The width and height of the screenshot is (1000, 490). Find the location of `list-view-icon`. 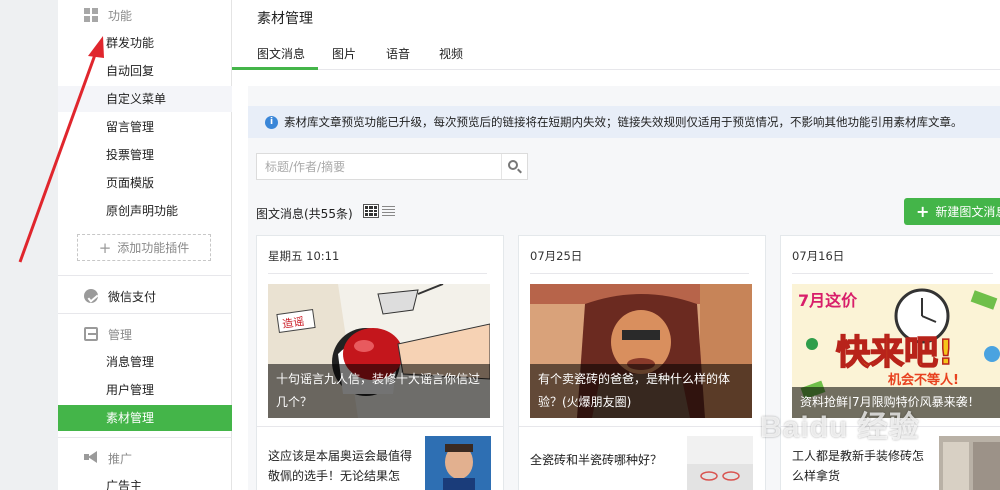

list-view-icon is located at coordinates (388, 211).